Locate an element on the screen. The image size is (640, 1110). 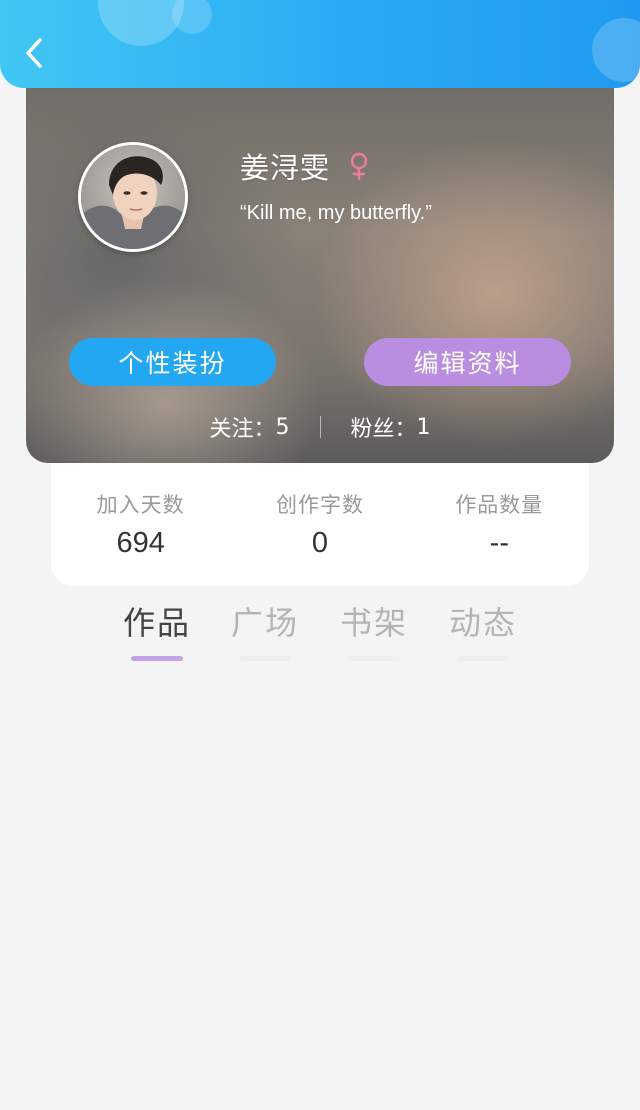
tab-activity: 动态 is located at coordinates (483, 633).